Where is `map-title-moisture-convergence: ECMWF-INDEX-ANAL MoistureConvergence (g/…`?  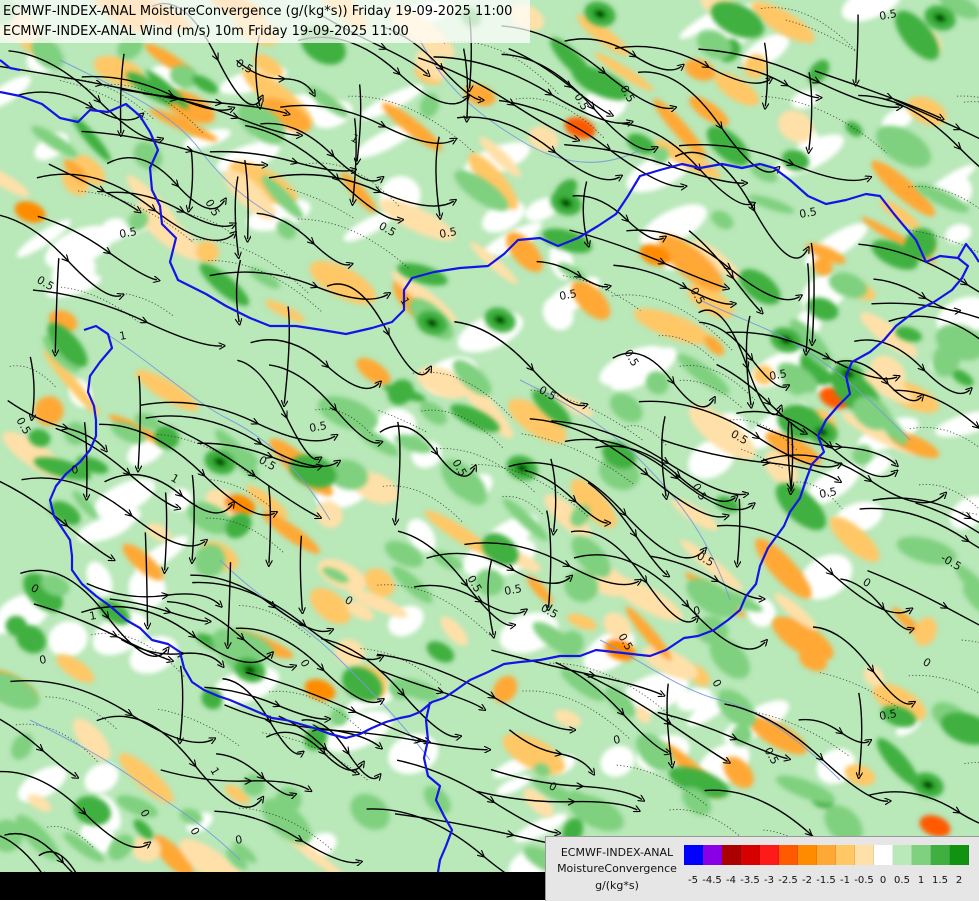
map-title-moisture-convergence: ECMWF-INDEX-ANAL MoistureConvergence (g/… is located at coordinates (258, 11).